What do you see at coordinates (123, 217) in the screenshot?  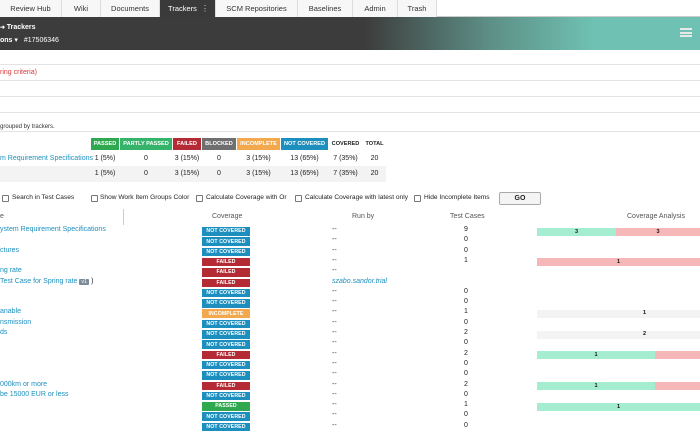 I see `column-divider` at bounding box center [123, 217].